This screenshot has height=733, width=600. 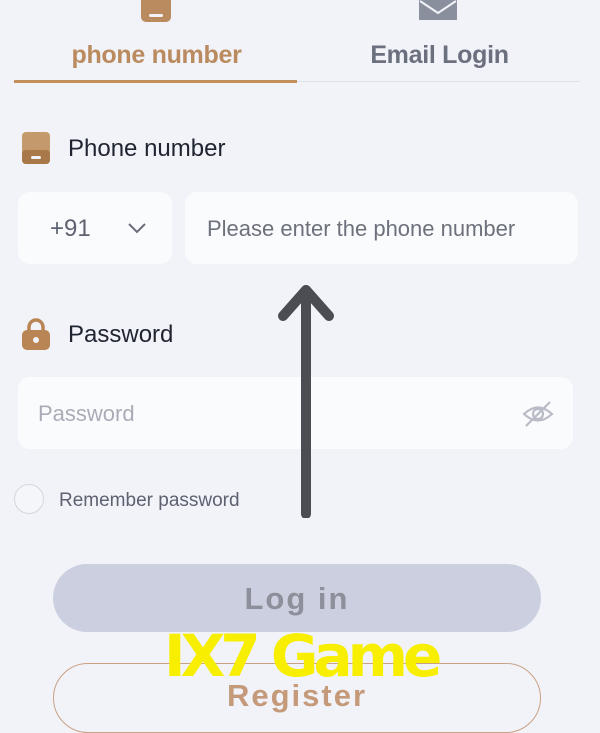 What do you see at coordinates (155, 81) in the screenshot?
I see `active-tab-indicator` at bounding box center [155, 81].